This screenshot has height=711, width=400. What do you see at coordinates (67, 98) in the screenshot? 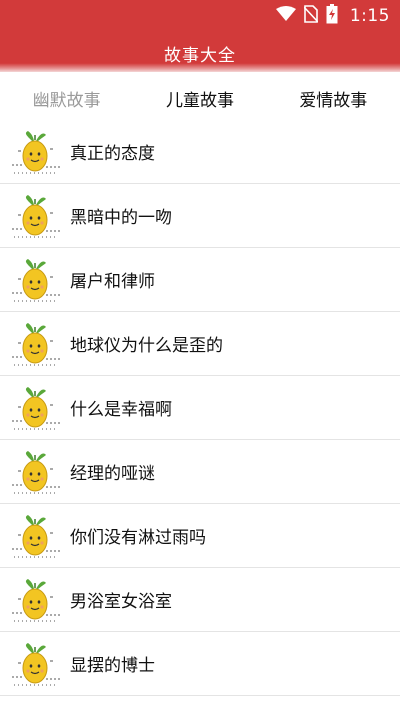
I see `tab-humor: 幽默故事` at bounding box center [67, 98].